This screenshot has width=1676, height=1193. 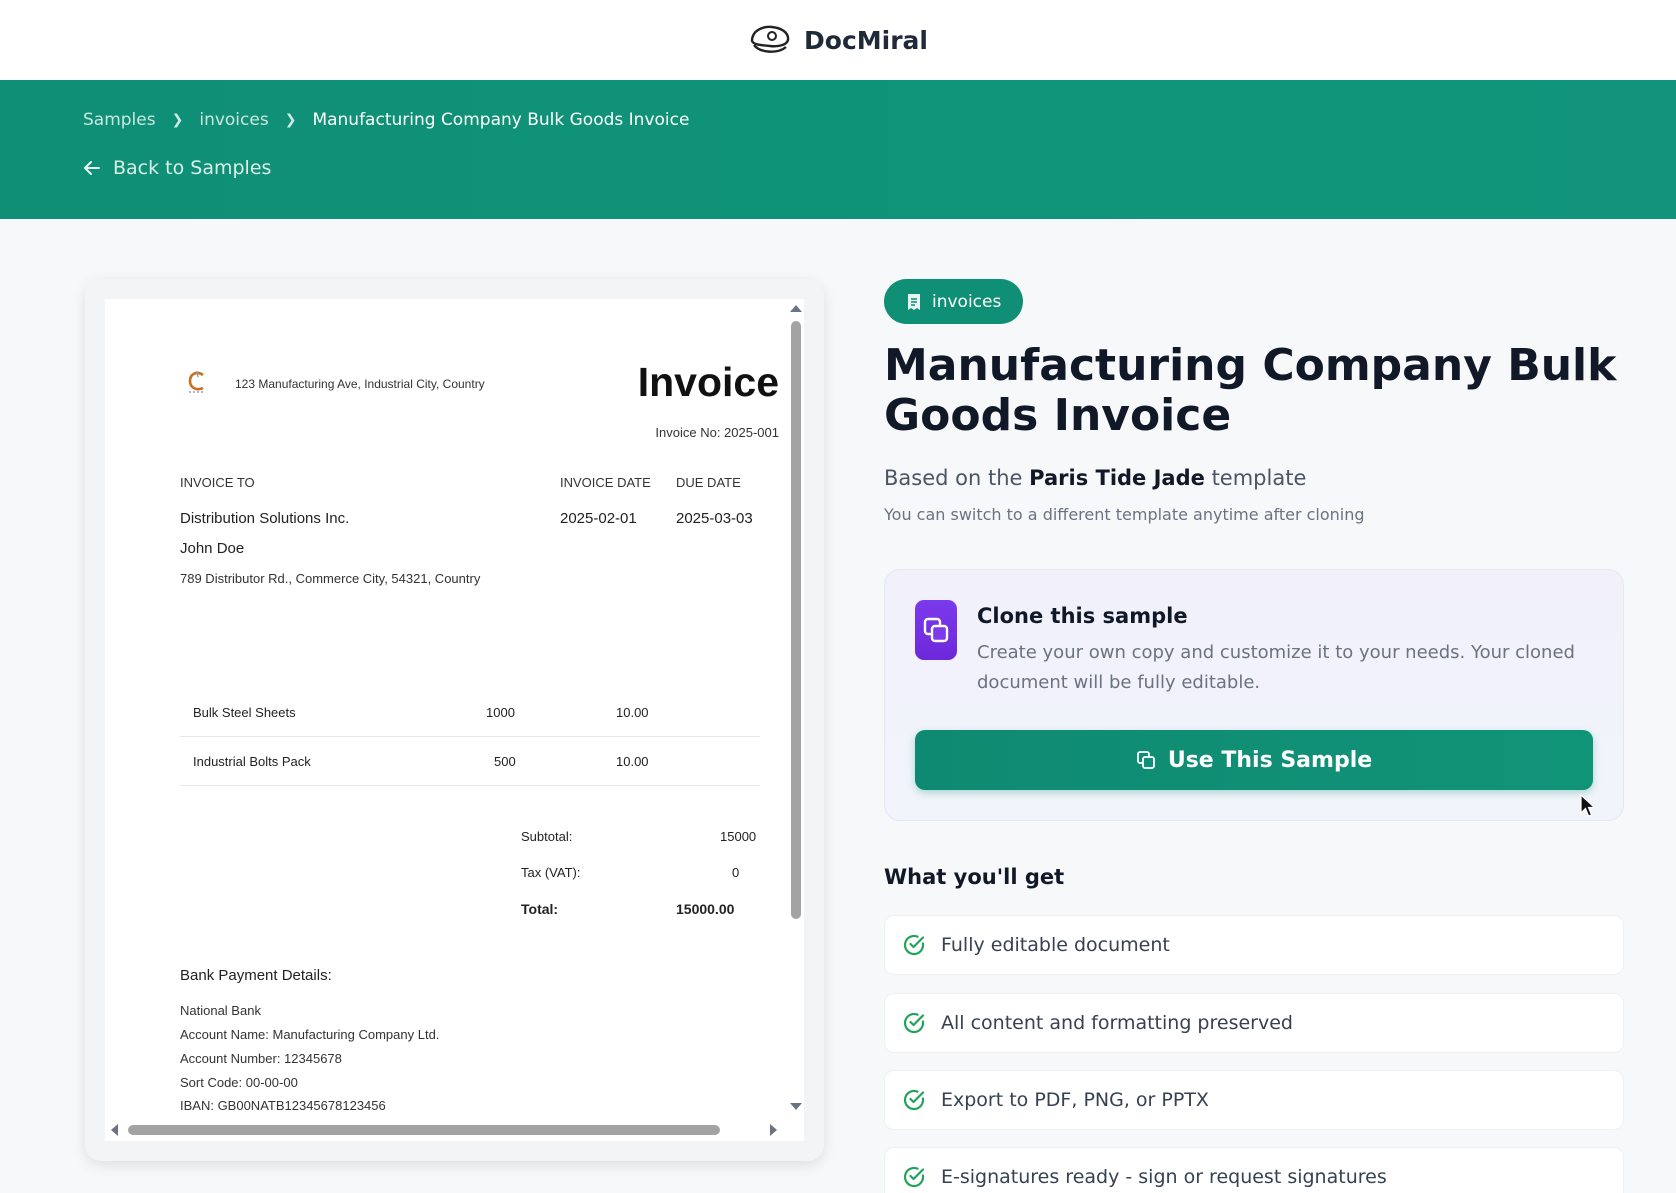 What do you see at coordinates (540, 909) in the screenshot?
I see `total-label: Total:` at bounding box center [540, 909].